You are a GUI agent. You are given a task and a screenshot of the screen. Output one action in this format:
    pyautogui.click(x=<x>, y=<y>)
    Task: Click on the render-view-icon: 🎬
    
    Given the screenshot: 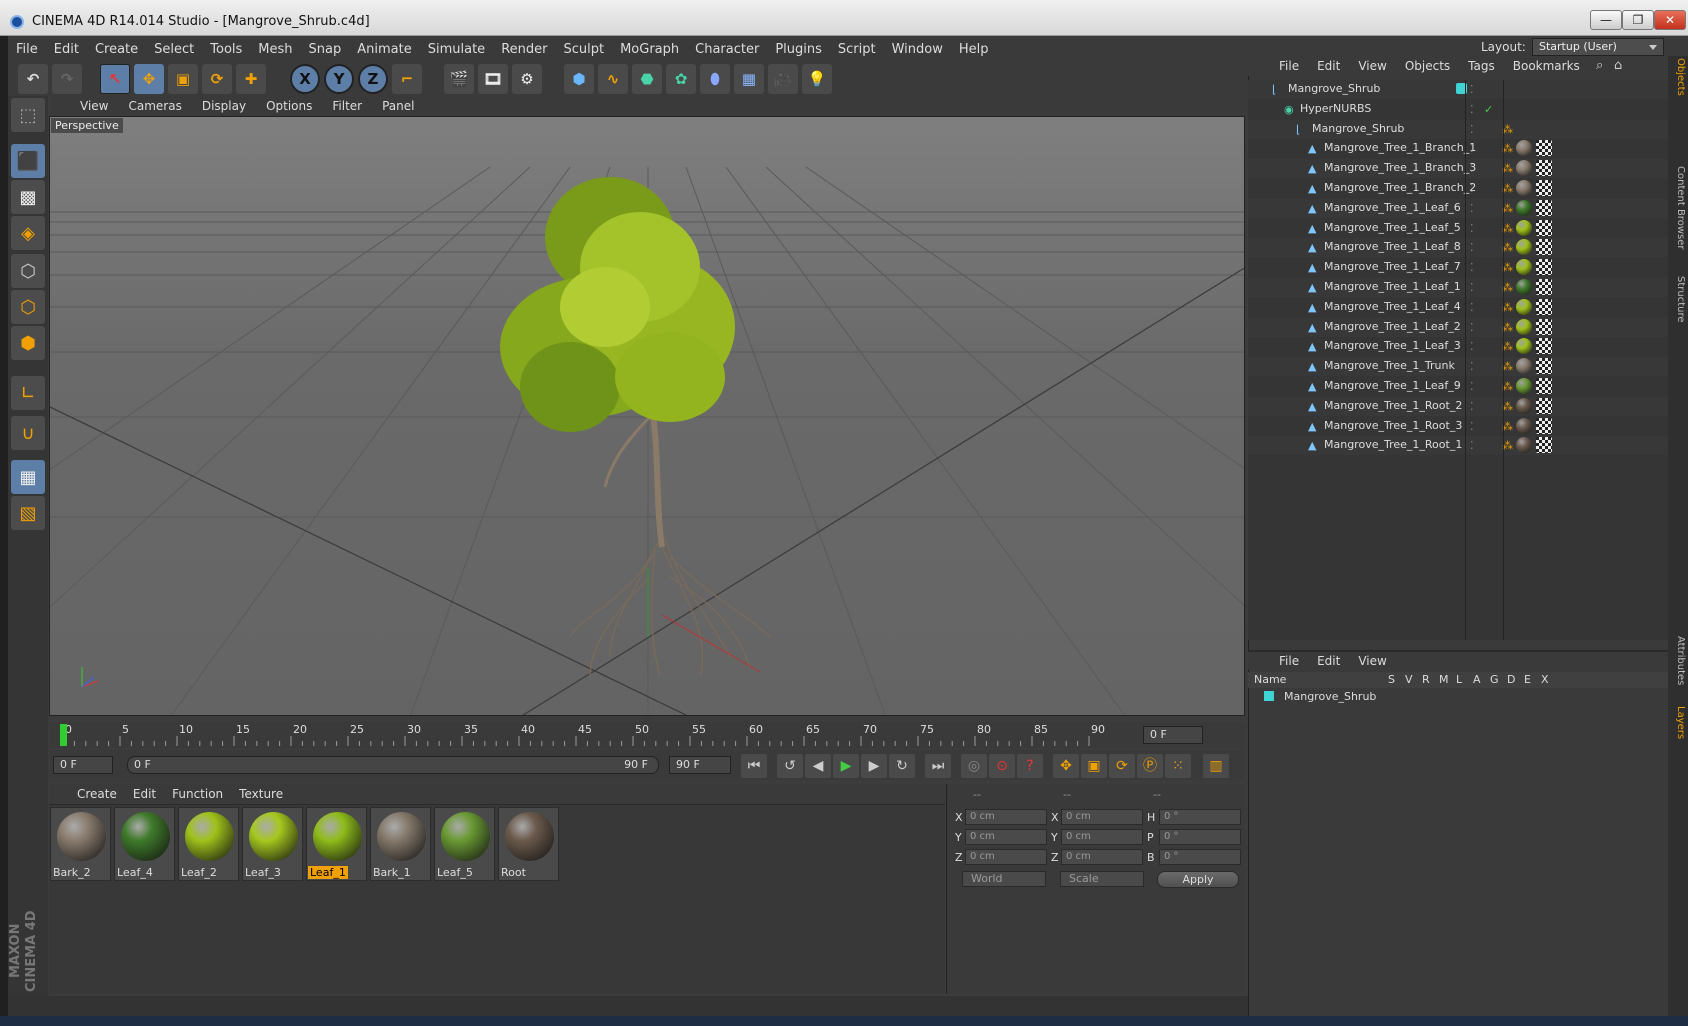 What is the action you would take?
    pyautogui.click(x=459, y=79)
    